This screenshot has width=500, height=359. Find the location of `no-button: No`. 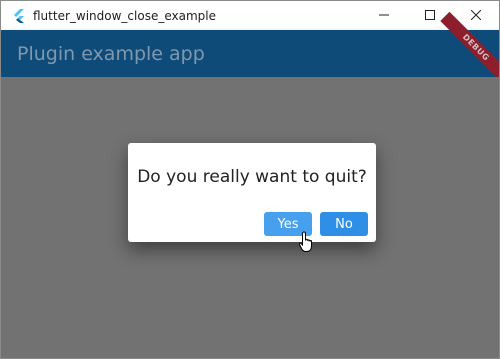

no-button: No is located at coordinates (344, 224).